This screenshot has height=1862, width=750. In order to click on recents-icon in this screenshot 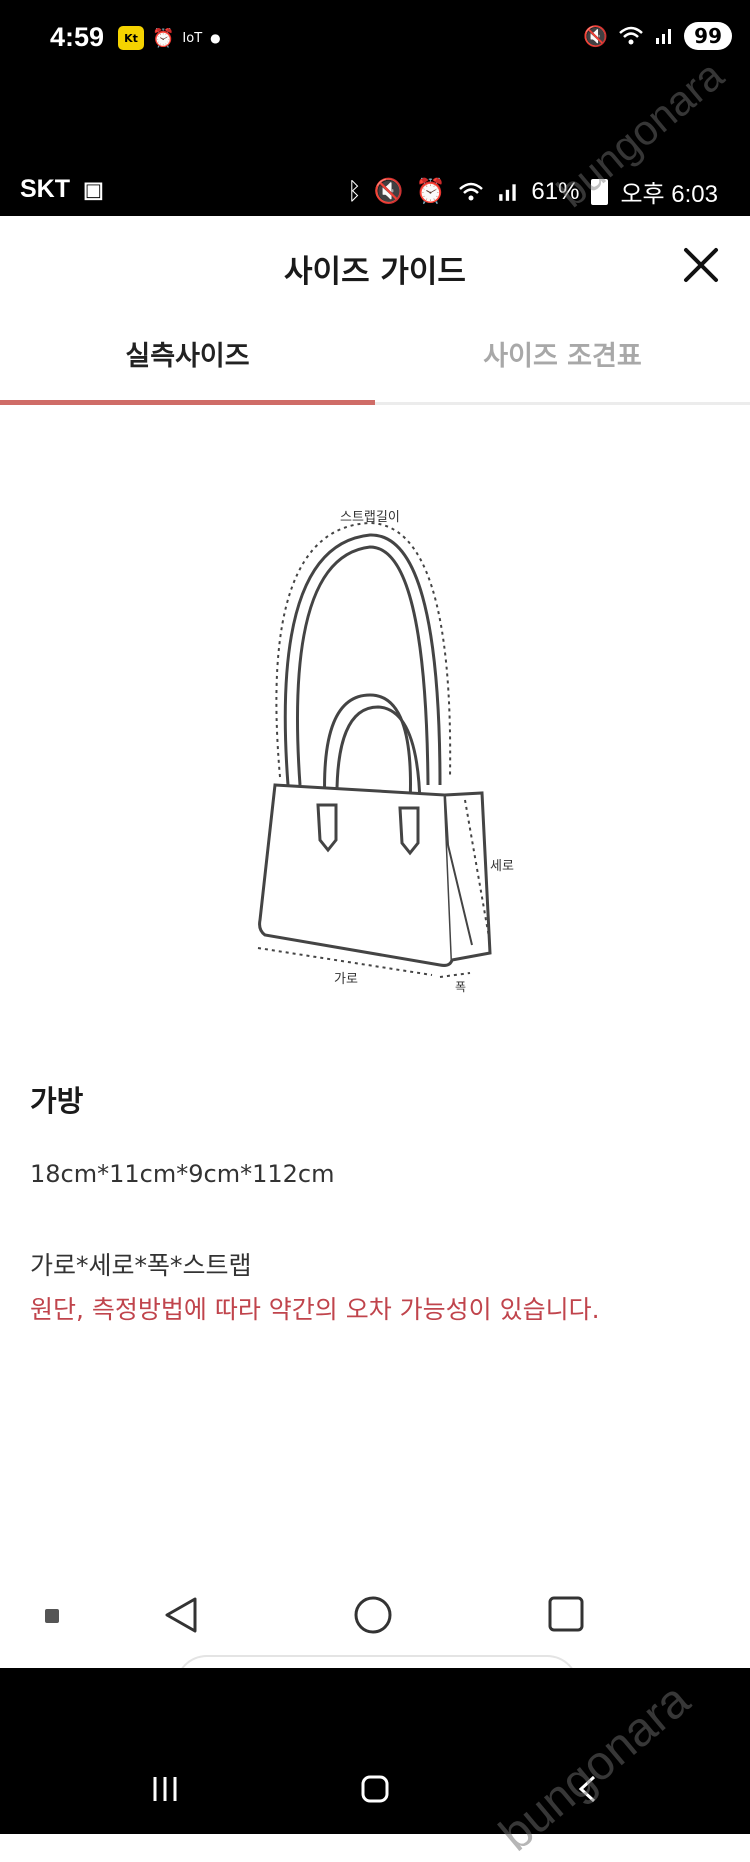, I will do `click(566, 1614)`.